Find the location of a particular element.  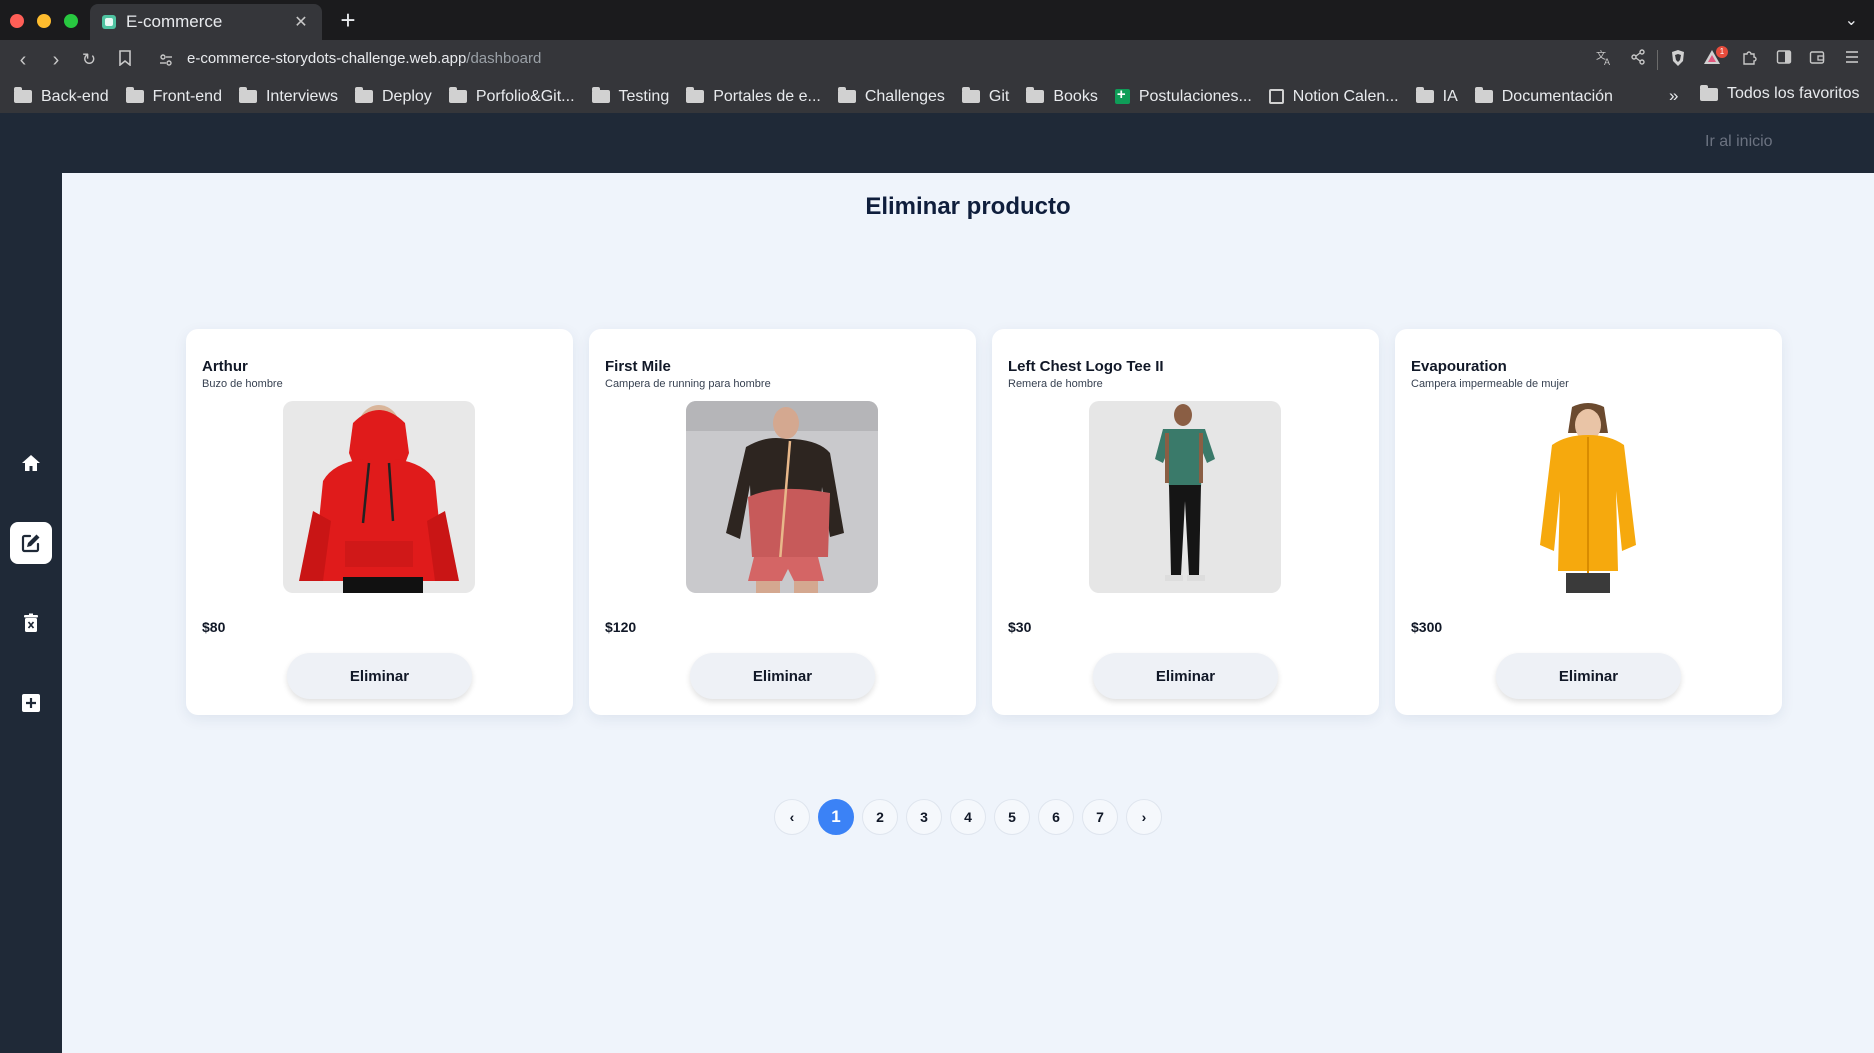

pagination-page-1: 1 is located at coordinates (836, 817).